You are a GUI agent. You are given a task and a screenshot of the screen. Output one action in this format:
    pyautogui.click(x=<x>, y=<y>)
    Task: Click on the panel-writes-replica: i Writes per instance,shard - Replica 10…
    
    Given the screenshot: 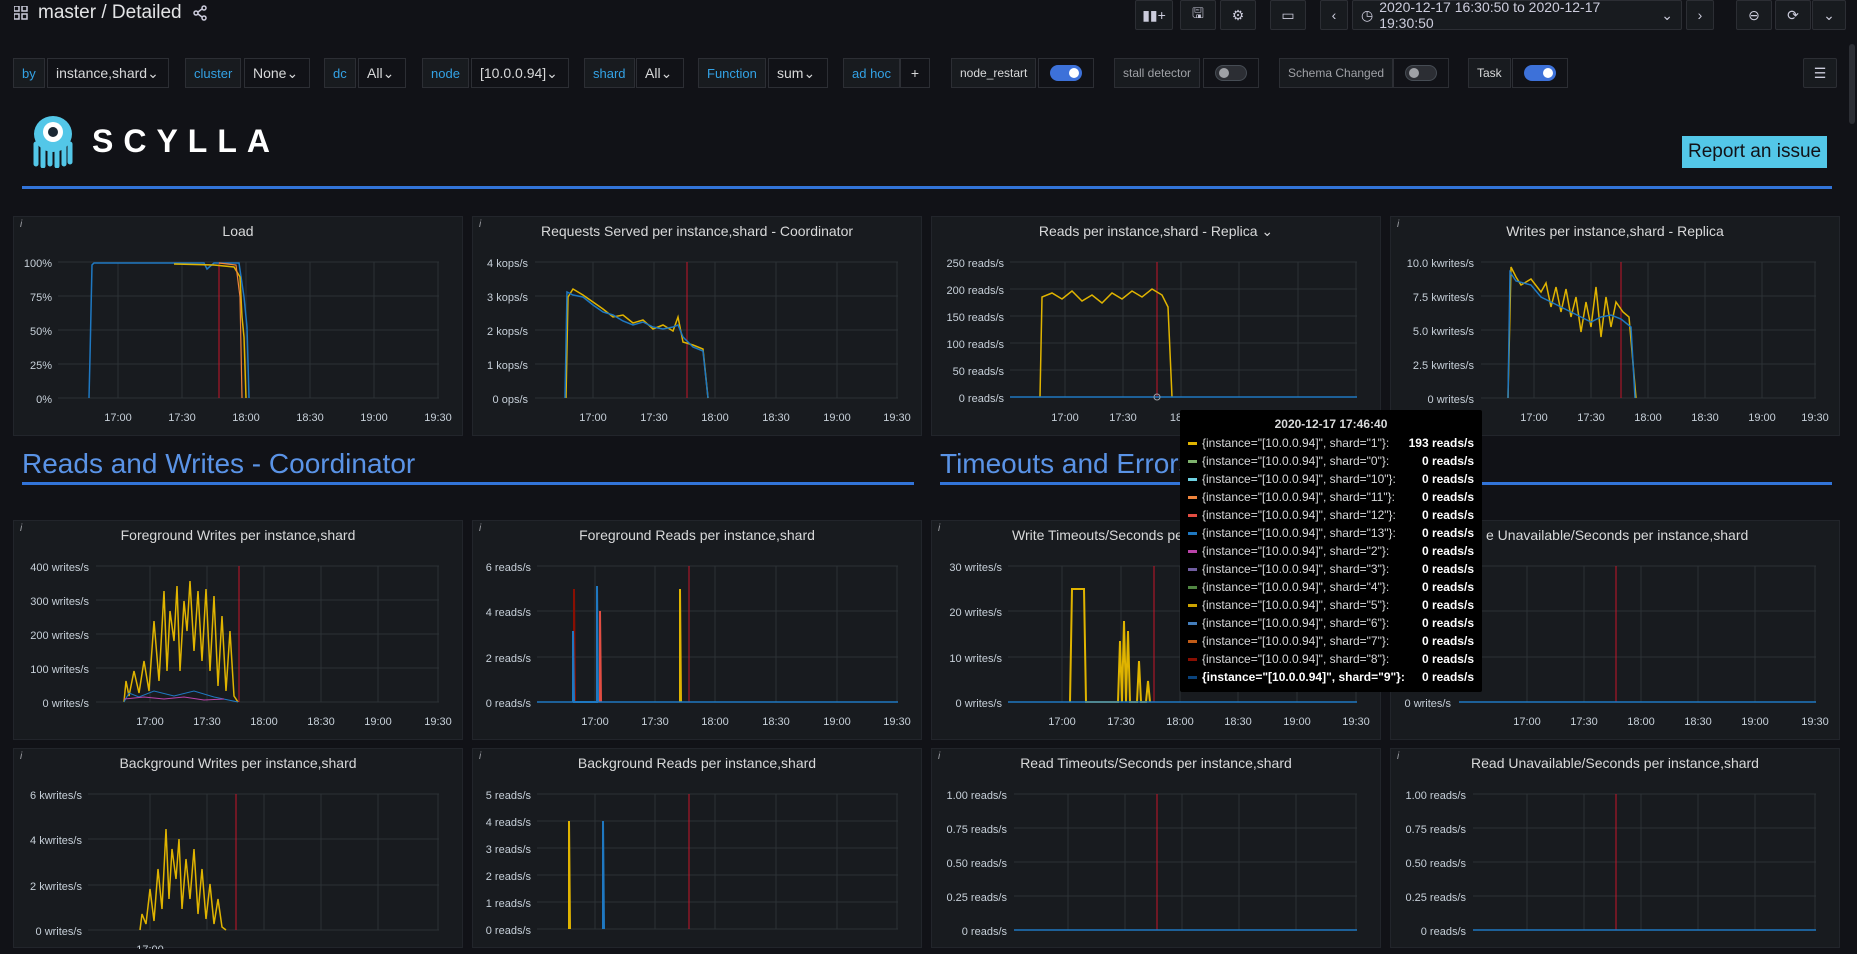 What is the action you would take?
    pyautogui.click(x=1615, y=326)
    